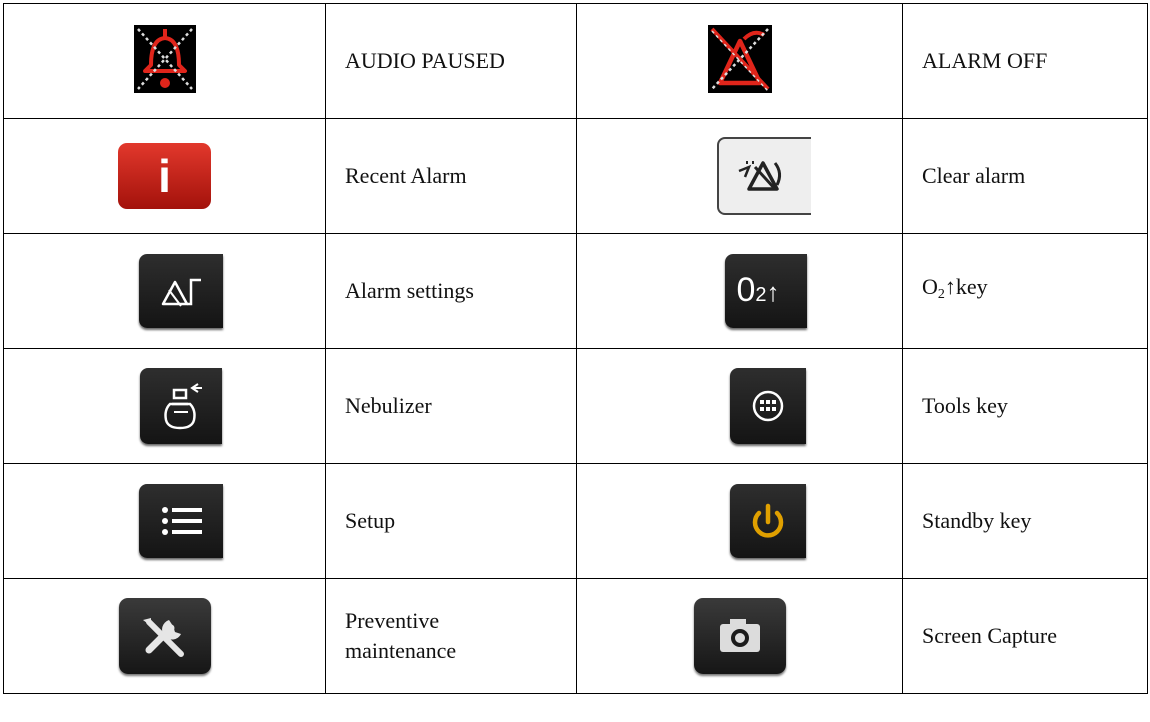 This screenshot has width=1150, height=722. Describe the element at coordinates (1025, 176) in the screenshot. I see `clear-alarm-label: Clear alarm` at that location.